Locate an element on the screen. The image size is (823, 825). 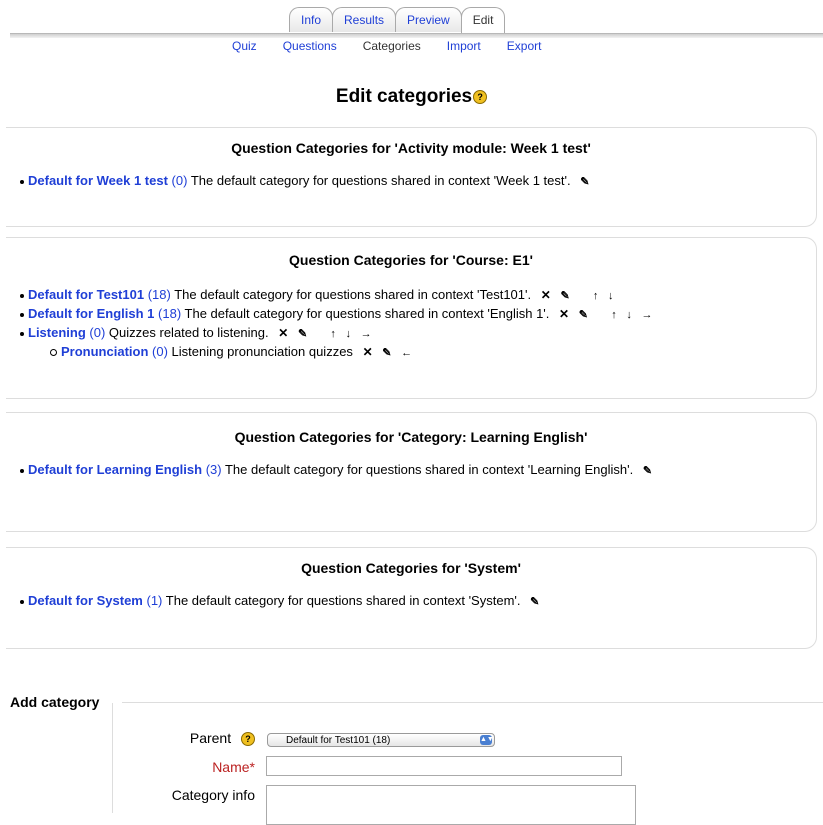
move-left-icon: ← is located at coordinates (406, 353).